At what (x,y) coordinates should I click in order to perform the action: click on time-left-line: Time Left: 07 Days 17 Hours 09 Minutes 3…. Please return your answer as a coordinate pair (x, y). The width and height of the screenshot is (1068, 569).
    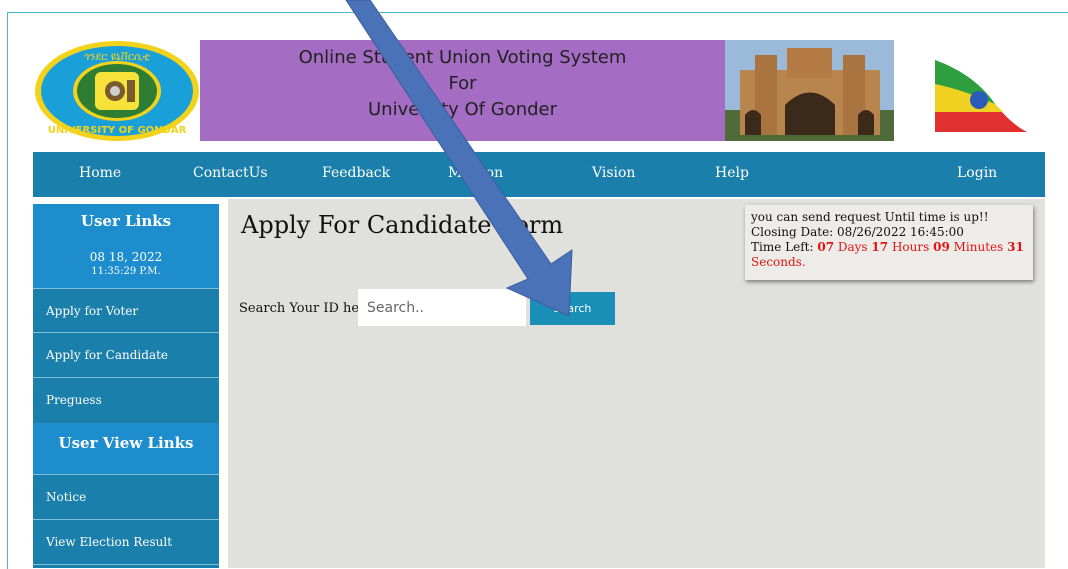
    Looking at the image, I should click on (889, 255).